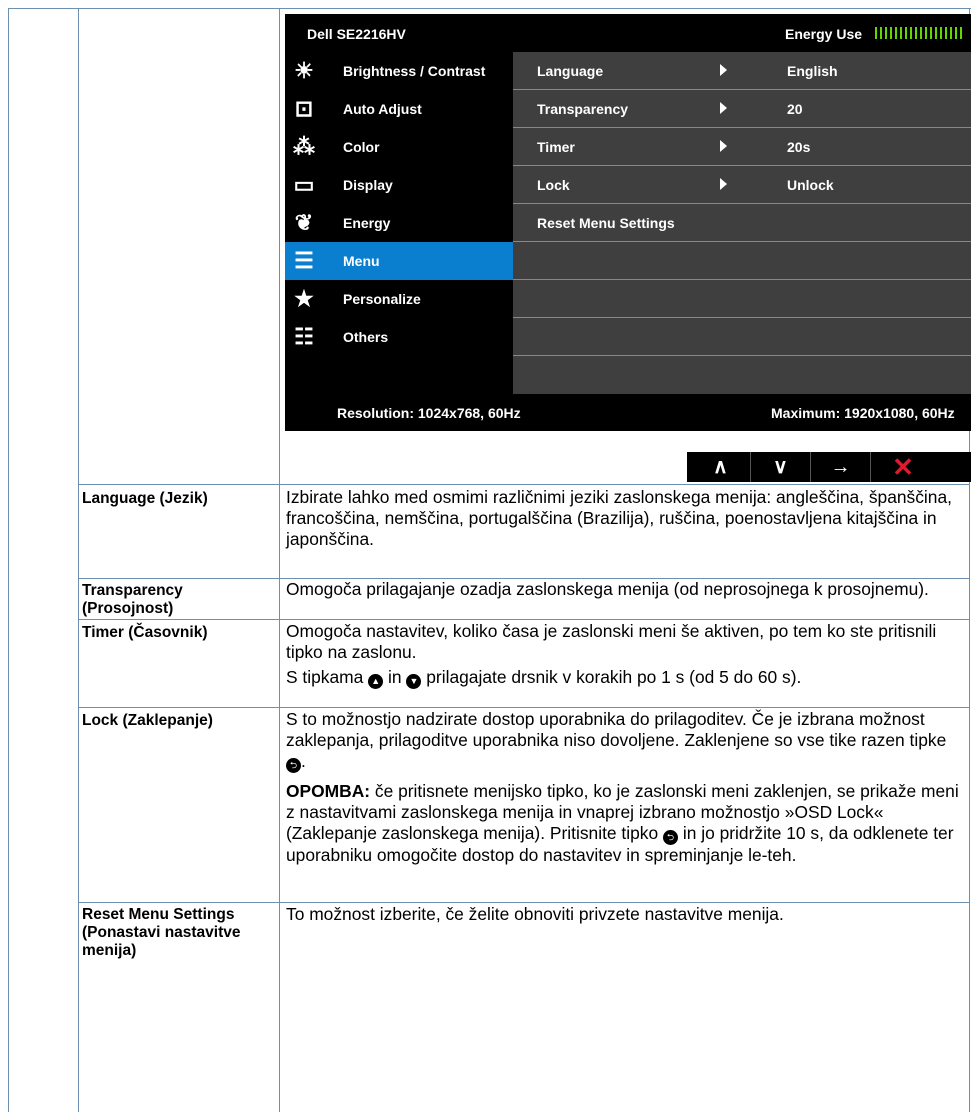  Describe the element at coordinates (395, 677) in the screenshot. I see `timer-text-b: in` at that location.